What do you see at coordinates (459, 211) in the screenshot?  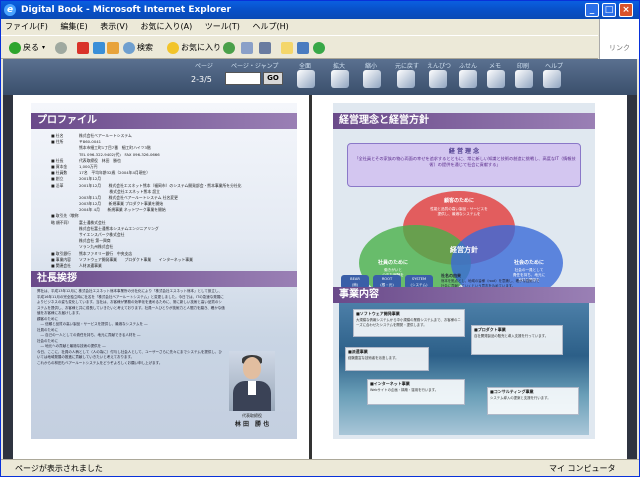 I see `customer-sub: 性能と品質の高い製品・サービスを 提供し、最適なシステムを` at bounding box center [459, 211].